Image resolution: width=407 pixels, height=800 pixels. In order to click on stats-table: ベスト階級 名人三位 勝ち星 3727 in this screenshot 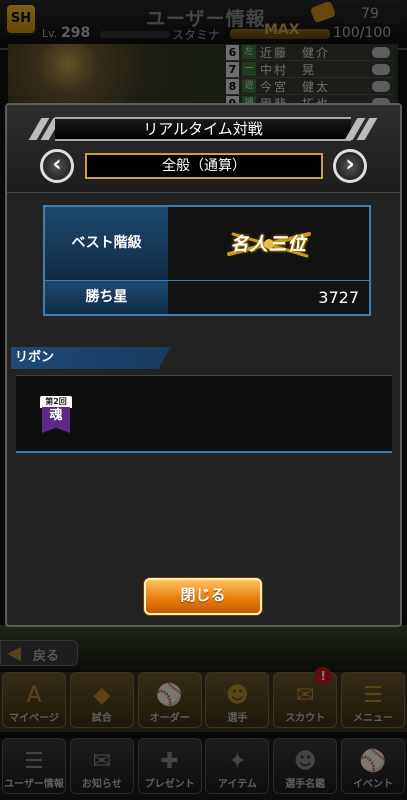, I will do `click(207, 260)`.